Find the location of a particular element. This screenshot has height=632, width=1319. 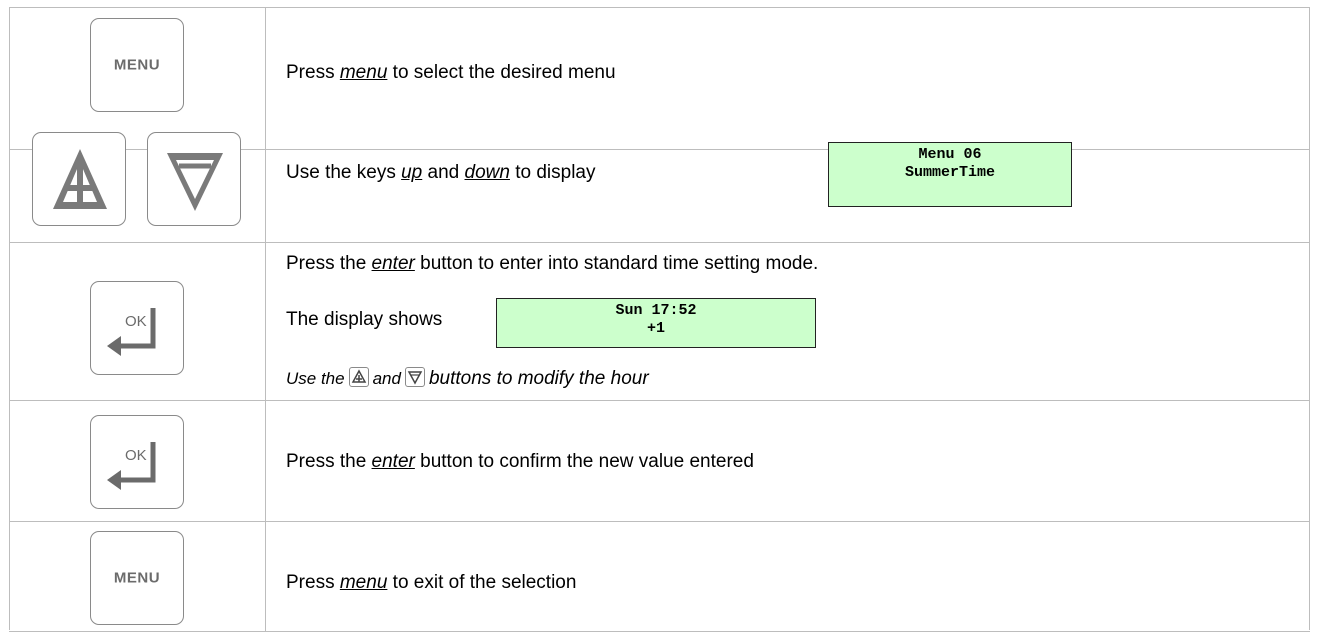

lcd-display: Sun 17:52 +1 is located at coordinates (656, 323).